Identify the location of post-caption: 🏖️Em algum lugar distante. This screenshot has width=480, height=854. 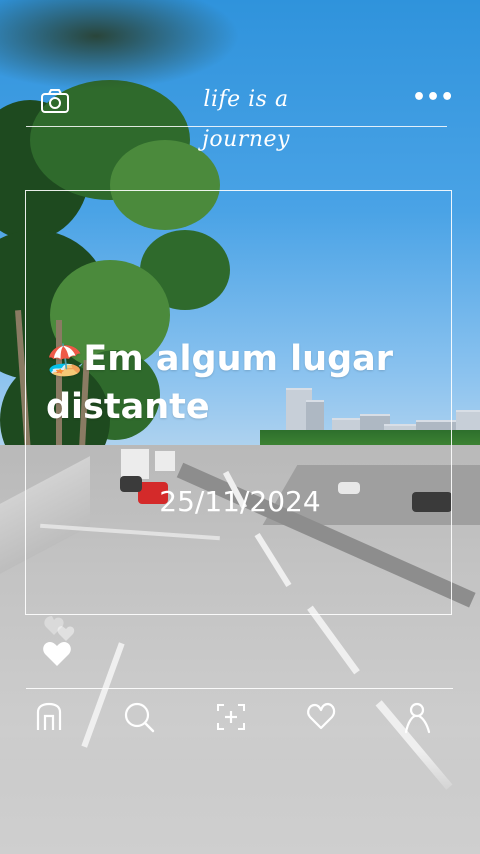
(256, 383).